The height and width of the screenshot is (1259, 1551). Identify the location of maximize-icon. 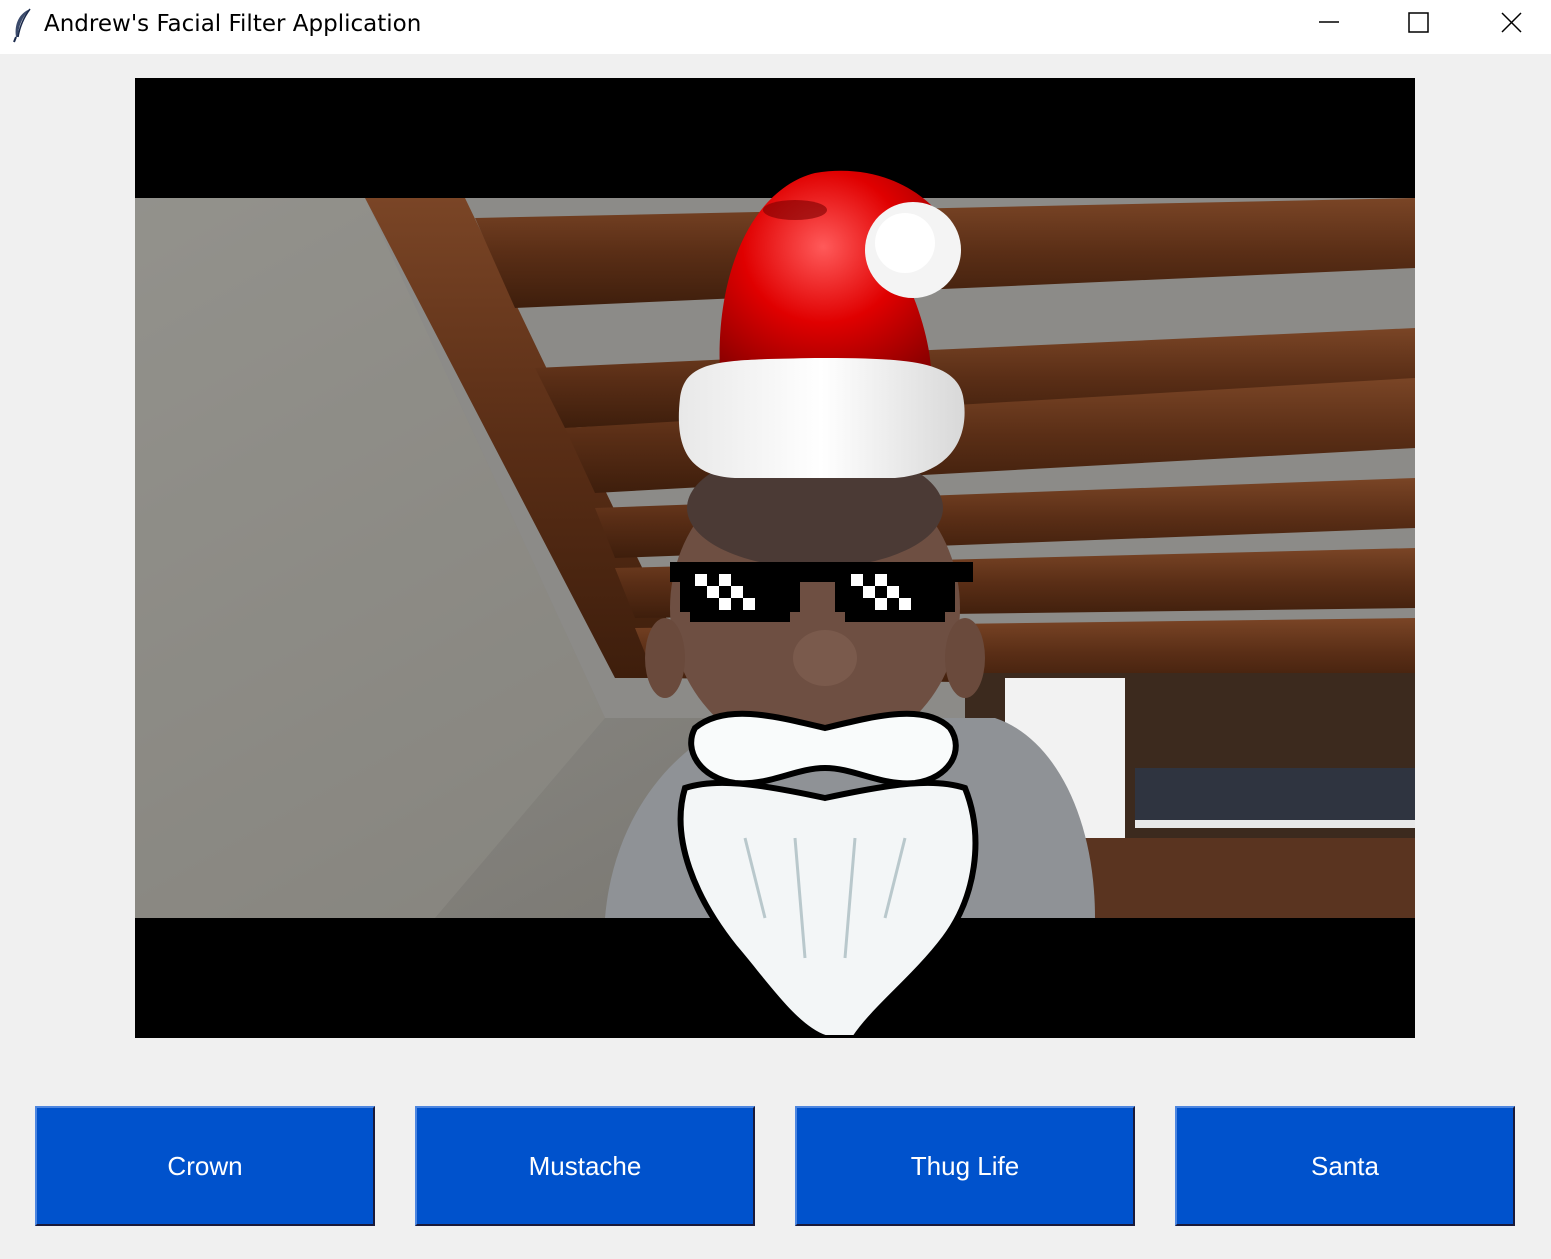
(1418, 22).